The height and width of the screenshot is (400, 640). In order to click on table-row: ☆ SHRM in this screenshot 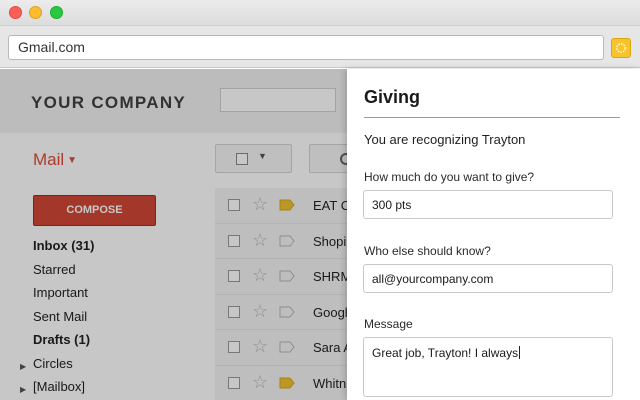, I will do `click(285, 277)`.